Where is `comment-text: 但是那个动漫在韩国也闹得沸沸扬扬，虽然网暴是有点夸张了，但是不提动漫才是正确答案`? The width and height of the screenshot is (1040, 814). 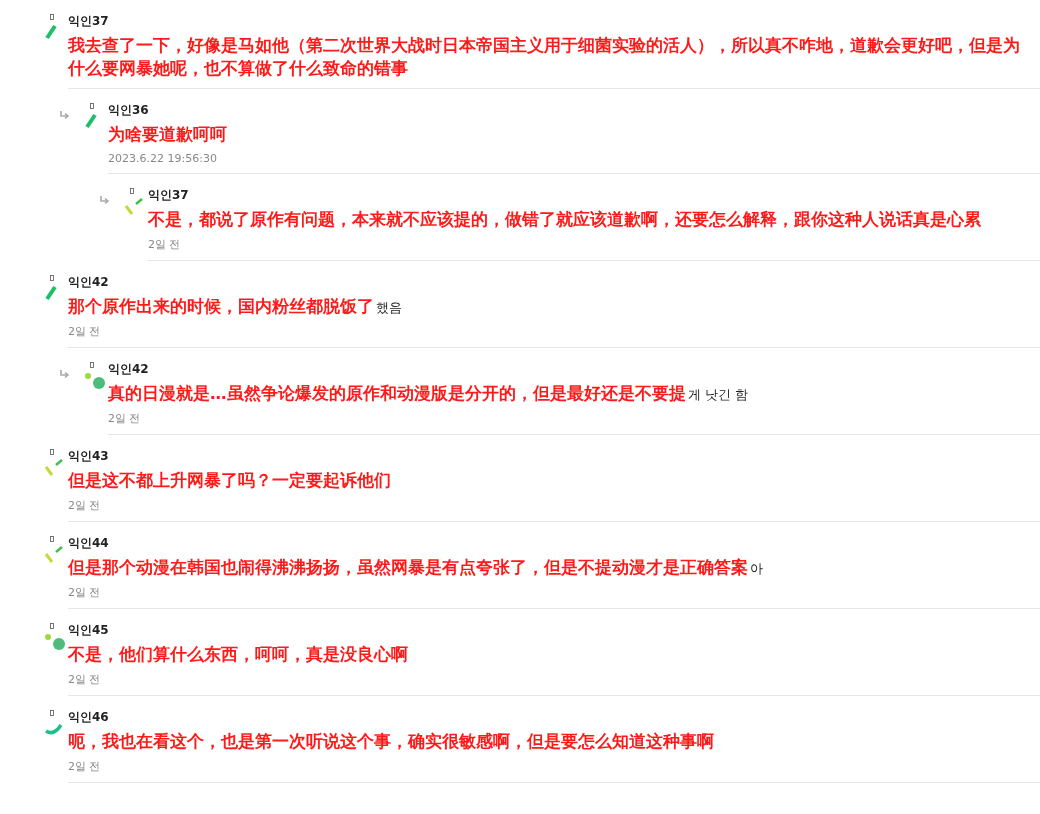
comment-text: 但是那个动漫在韩国也闹得沸沸扬扬，虽然网暴是有点夸张了，但是不提动漫才是正确答案 is located at coordinates (408, 568).